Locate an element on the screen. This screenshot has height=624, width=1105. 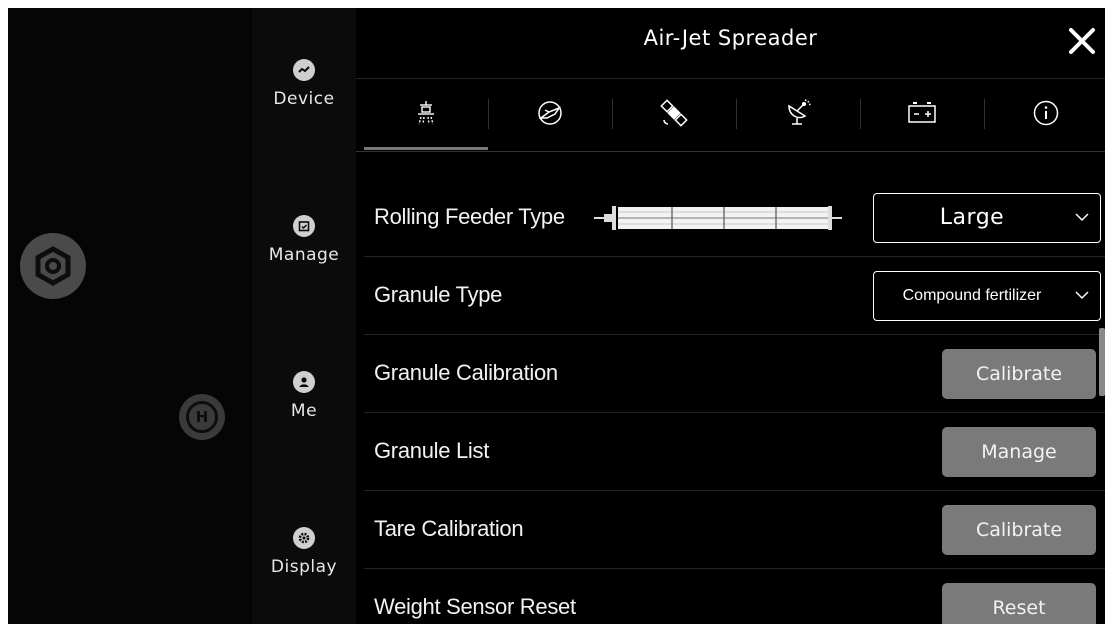
rolling-feeder-select: Large is located at coordinates (987, 218).